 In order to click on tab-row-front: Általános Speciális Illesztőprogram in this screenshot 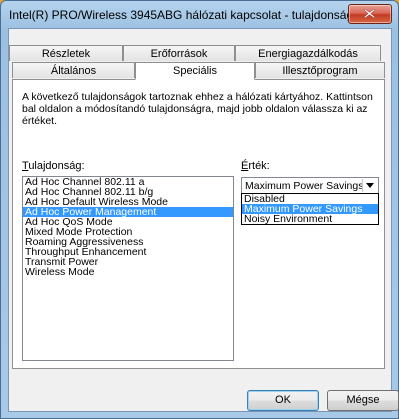, I will do `click(197, 71)`.